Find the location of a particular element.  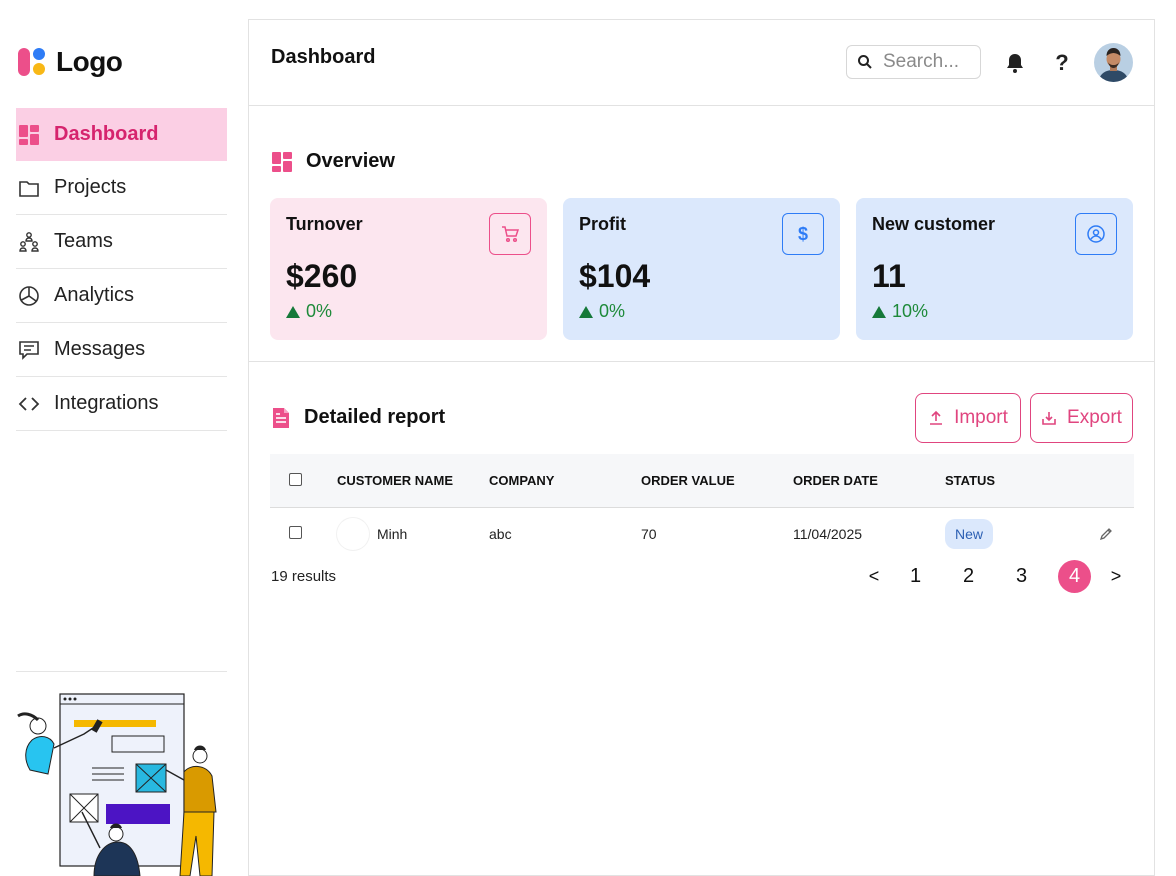

current-page-button: 4 is located at coordinates (1074, 576).